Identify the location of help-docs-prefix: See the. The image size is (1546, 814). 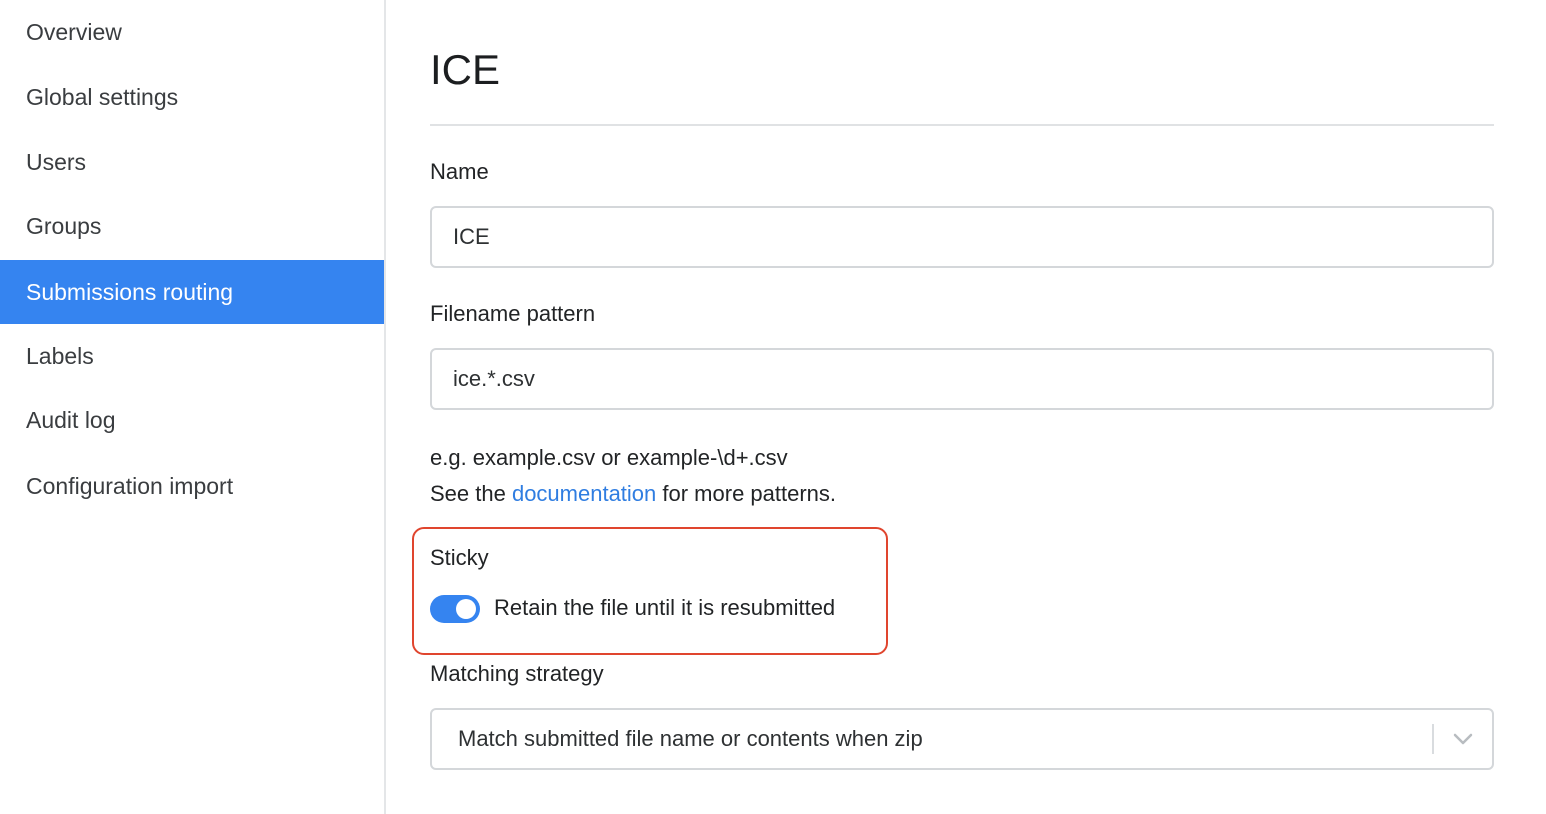
(471, 493).